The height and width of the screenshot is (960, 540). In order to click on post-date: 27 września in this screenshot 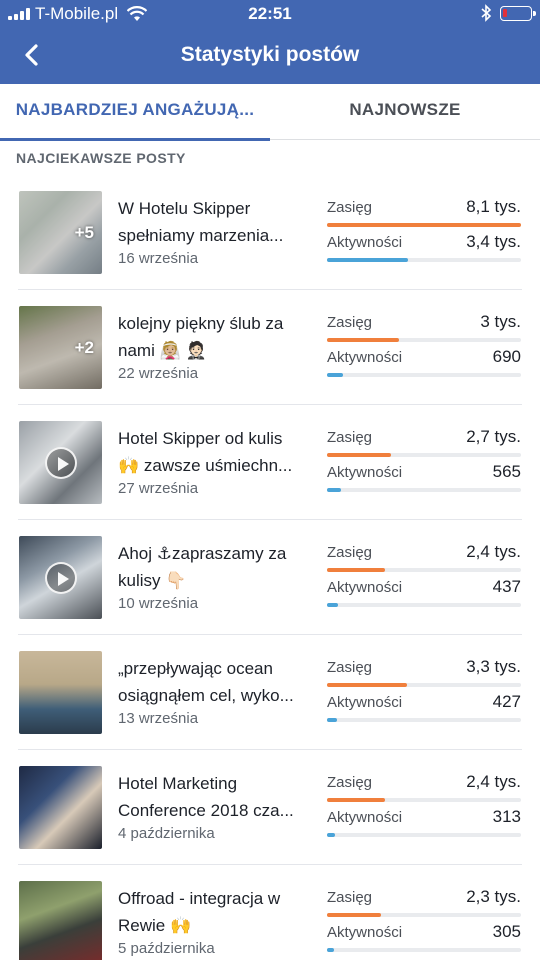, I will do `click(158, 488)`.